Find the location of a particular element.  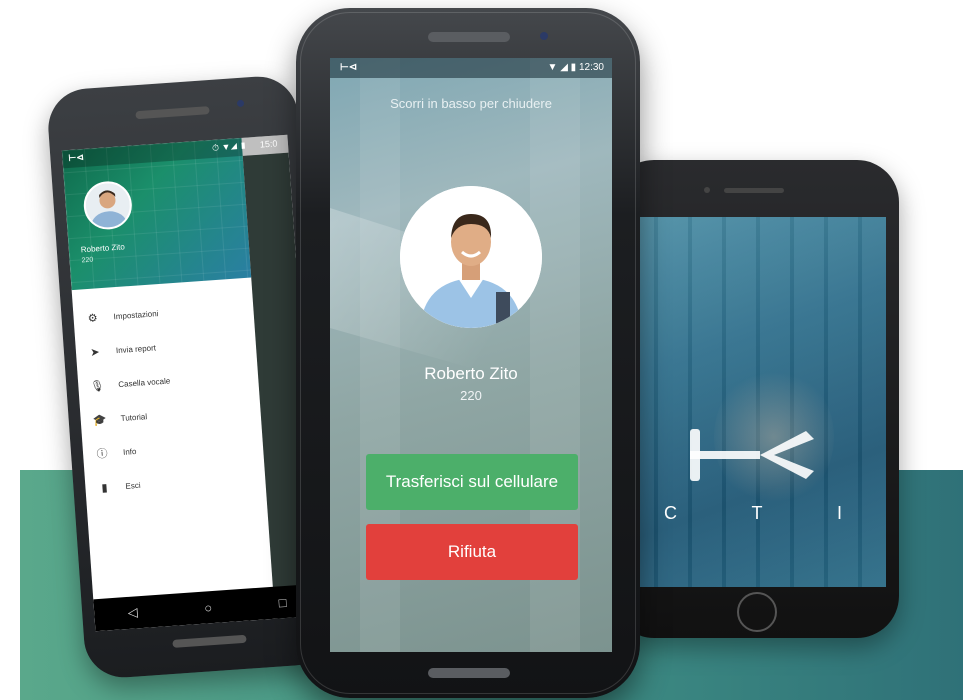

transfer-to-mobile-button: Trasferisci sul cellulare is located at coordinates (472, 482).